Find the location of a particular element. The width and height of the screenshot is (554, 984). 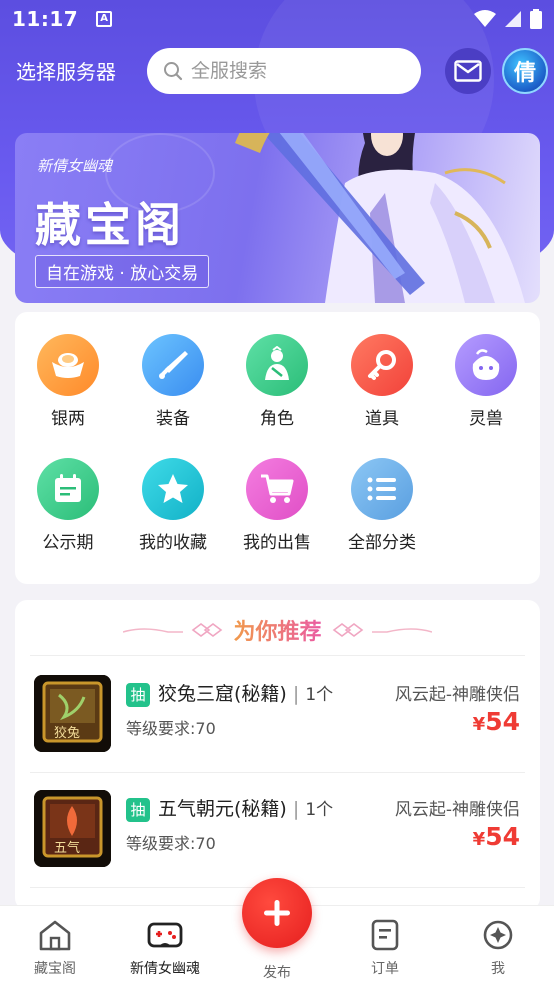

right-ornament-icon is located at coordinates (382, 630).